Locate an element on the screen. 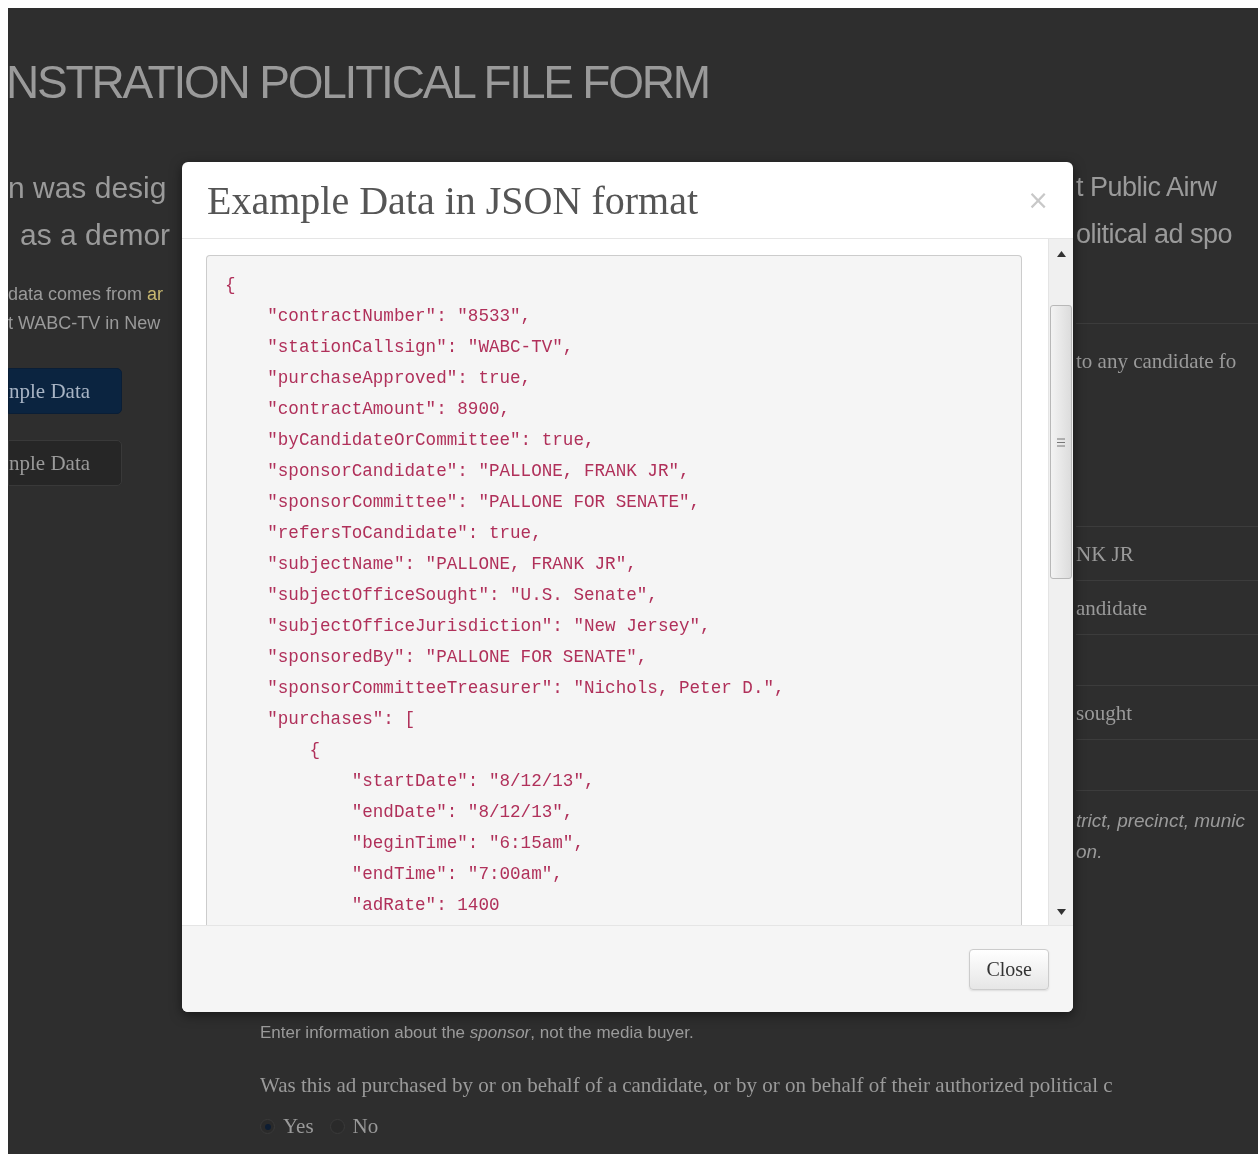 Image resolution: width=1258 pixels, height=1154 pixels. code-line: "endTime": "7:00am", is located at coordinates (457, 874).